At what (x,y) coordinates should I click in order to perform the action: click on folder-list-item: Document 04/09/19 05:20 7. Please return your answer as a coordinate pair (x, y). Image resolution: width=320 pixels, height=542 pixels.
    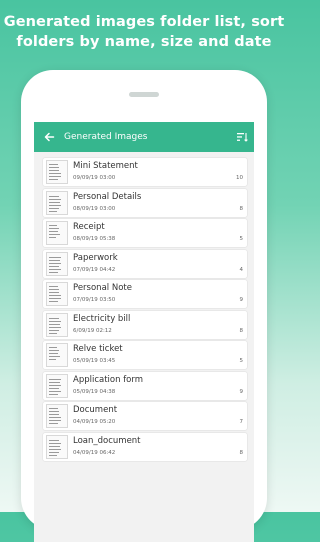
    Looking at the image, I should click on (145, 416).